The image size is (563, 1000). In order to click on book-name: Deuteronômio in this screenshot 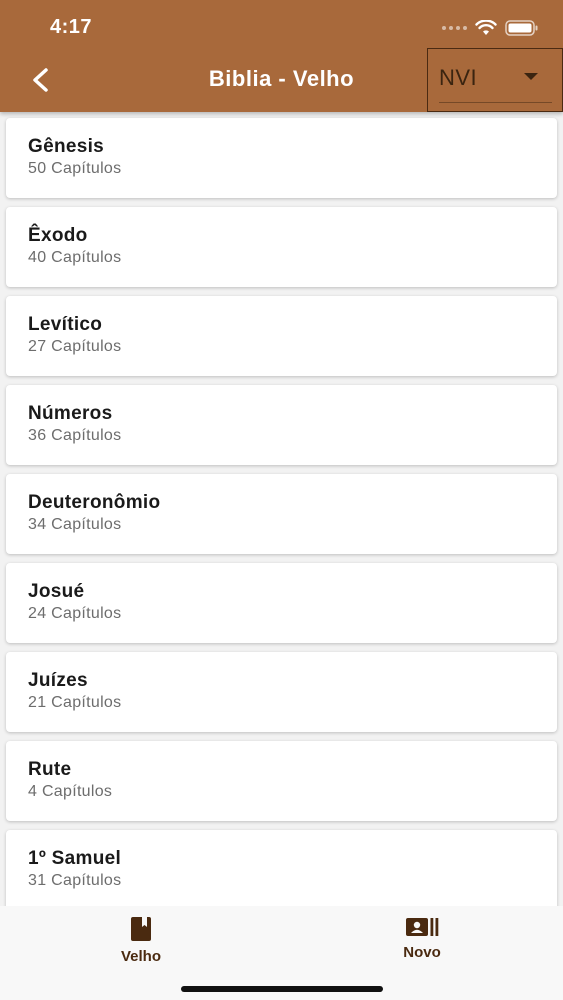, I will do `click(94, 502)`.